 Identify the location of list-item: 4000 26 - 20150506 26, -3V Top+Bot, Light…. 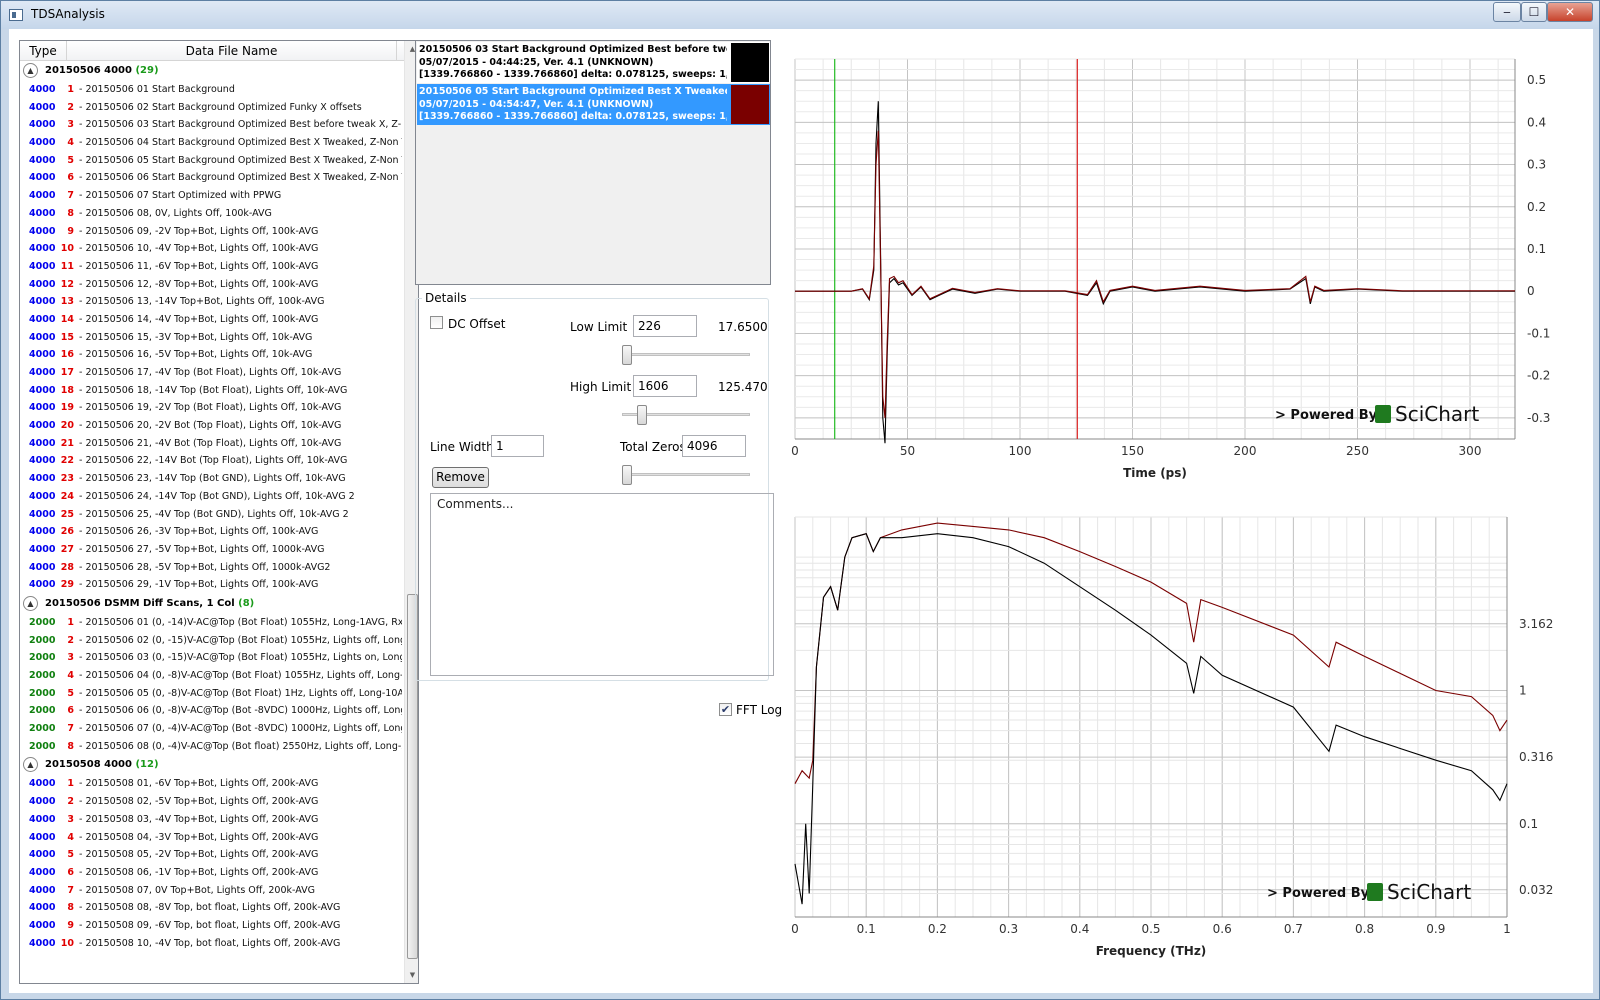
(214, 532).